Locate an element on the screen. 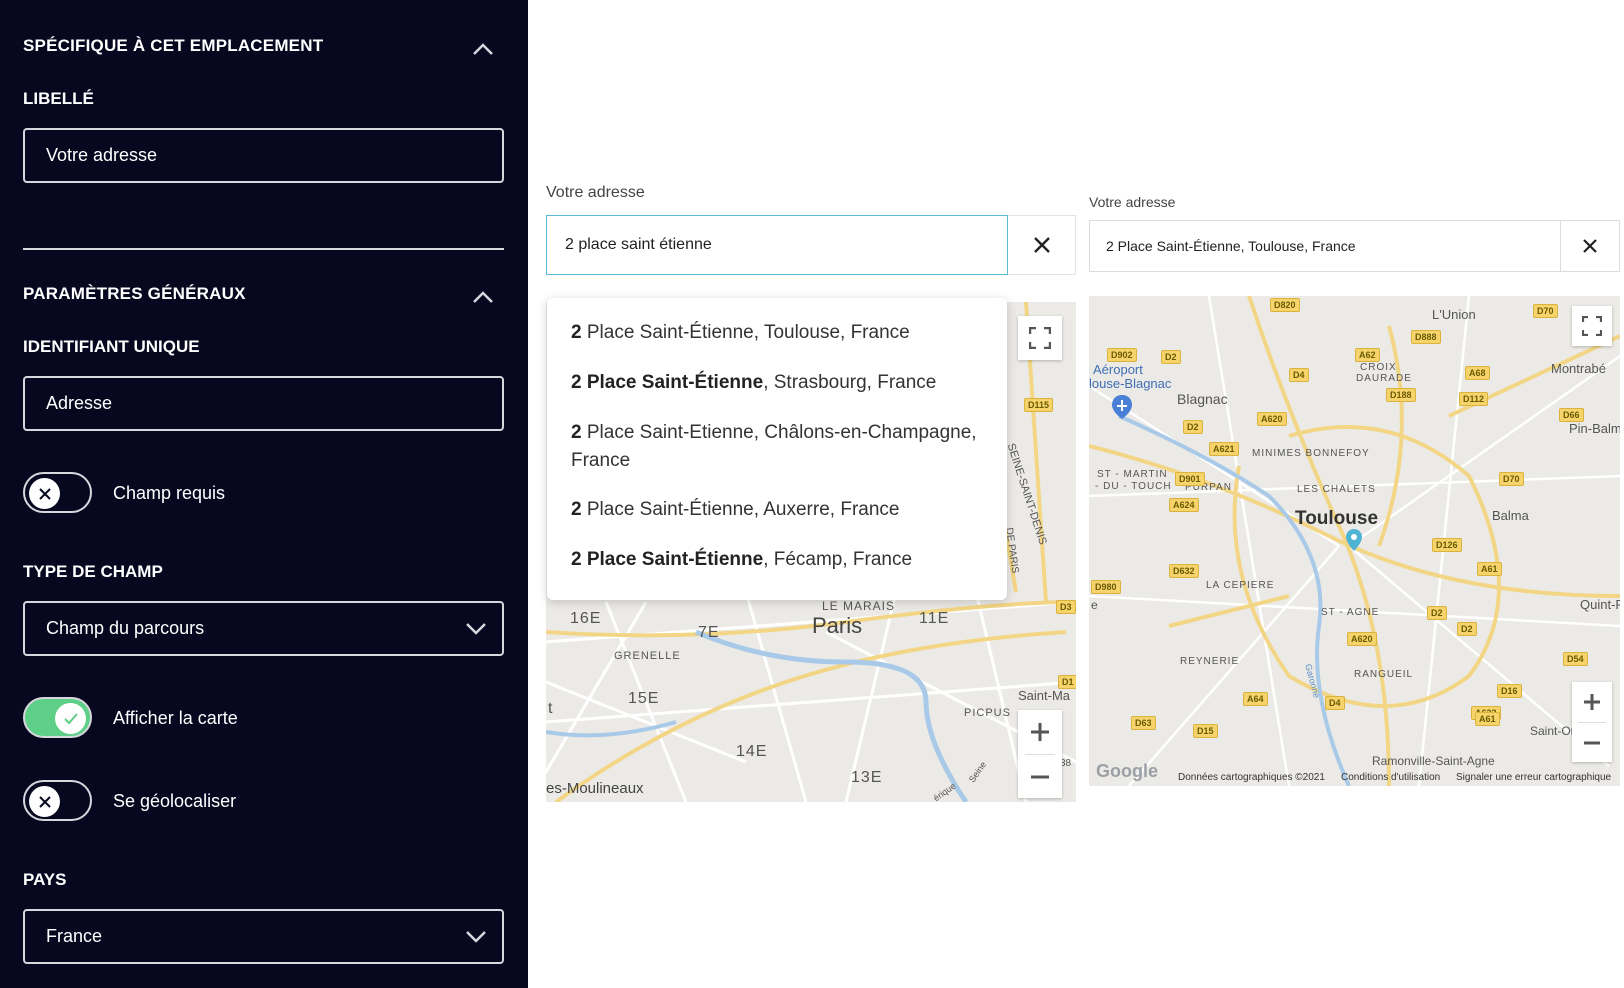 The image size is (1624, 988). map-terms-link: Conditions d'utilisation is located at coordinates (1390, 777).